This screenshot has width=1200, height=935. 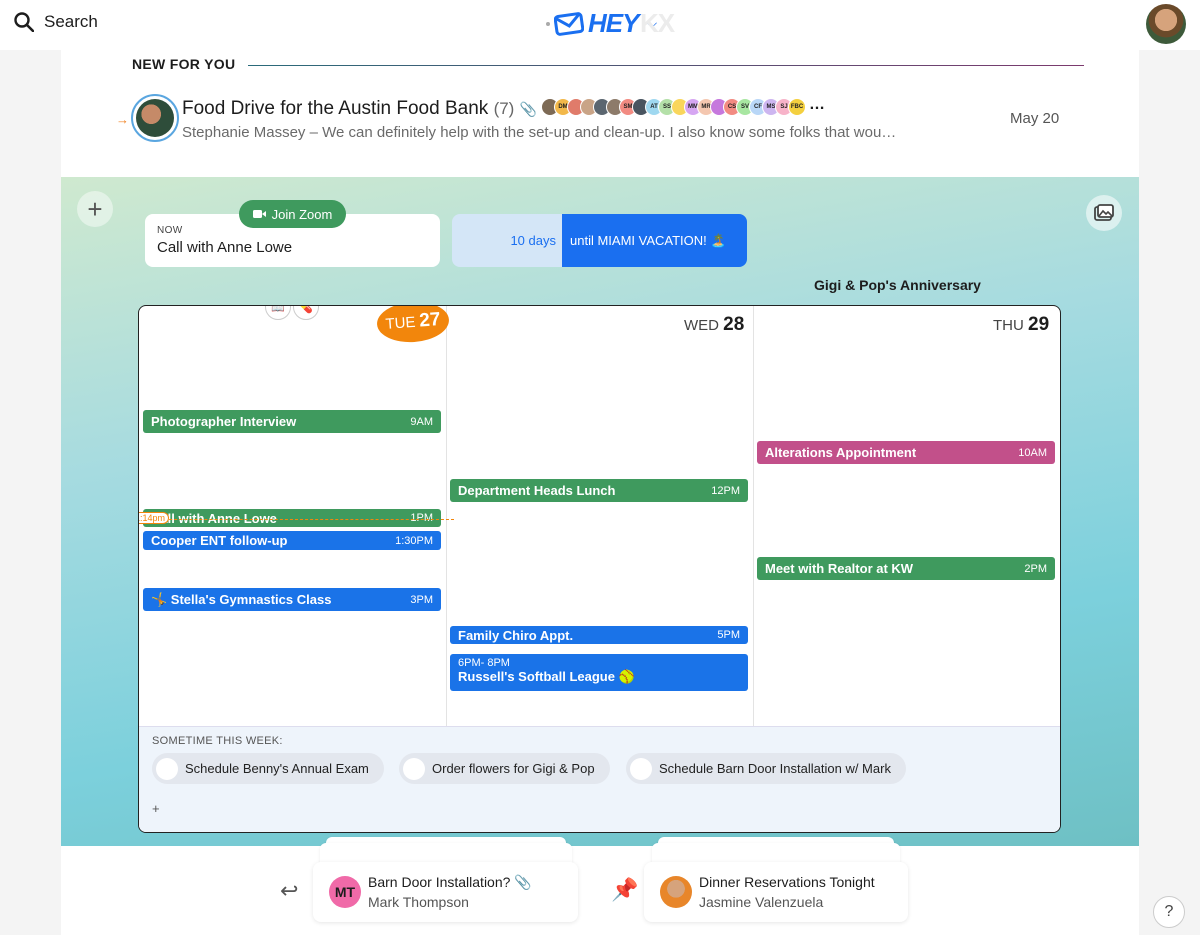 I want to click on search-label: Search, so click(x=71, y=21).